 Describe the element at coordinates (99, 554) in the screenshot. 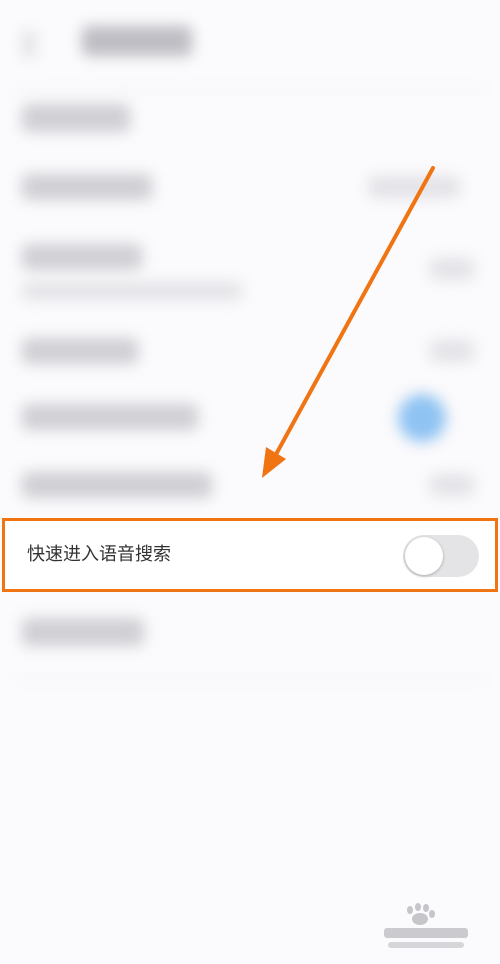

I see `quick-voice-search-label: 快速进入语音搜索` at that location.